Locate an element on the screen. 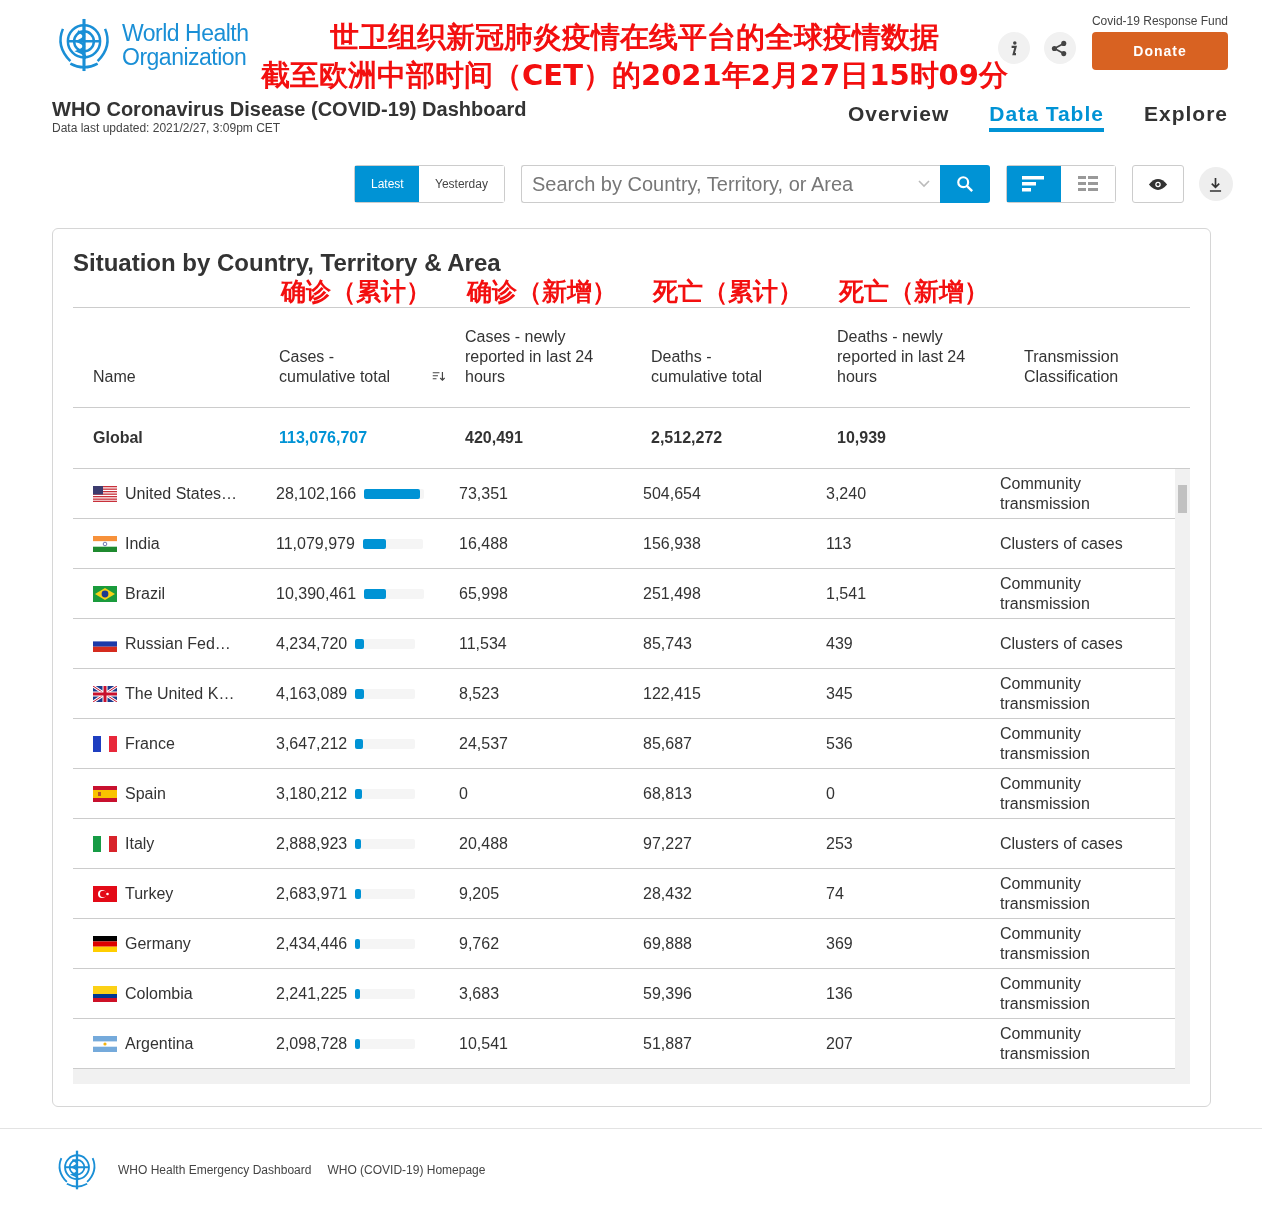  table-cell-text: 3,683 is located at coordinates (479, 993).